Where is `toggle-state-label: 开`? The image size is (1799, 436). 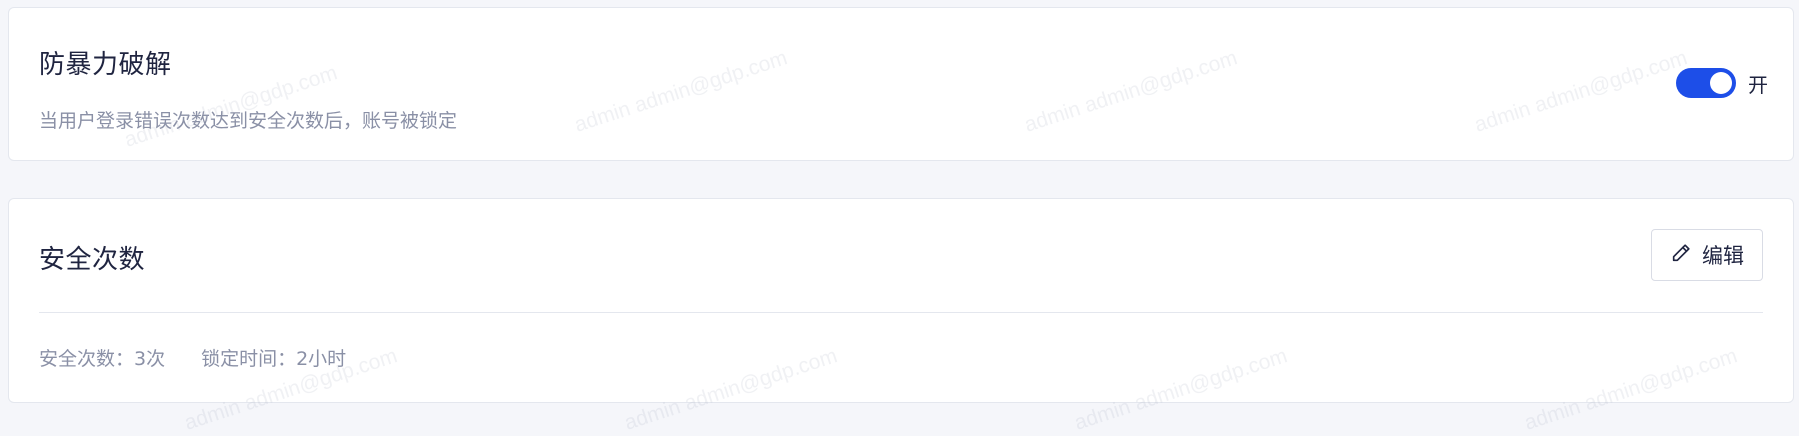 toggle-state-label: 开 is located at coordinates (1758, 84).